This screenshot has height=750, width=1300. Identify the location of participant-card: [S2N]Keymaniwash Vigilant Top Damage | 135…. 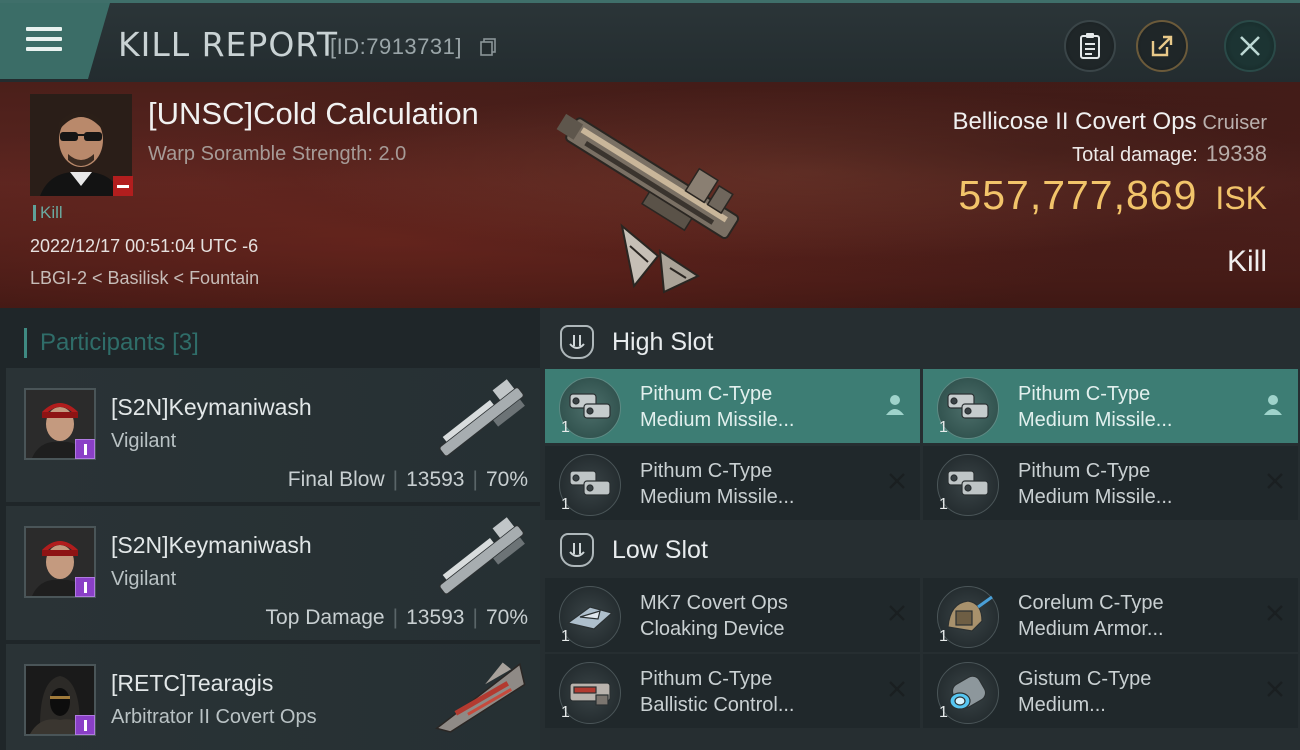
(273, 573).